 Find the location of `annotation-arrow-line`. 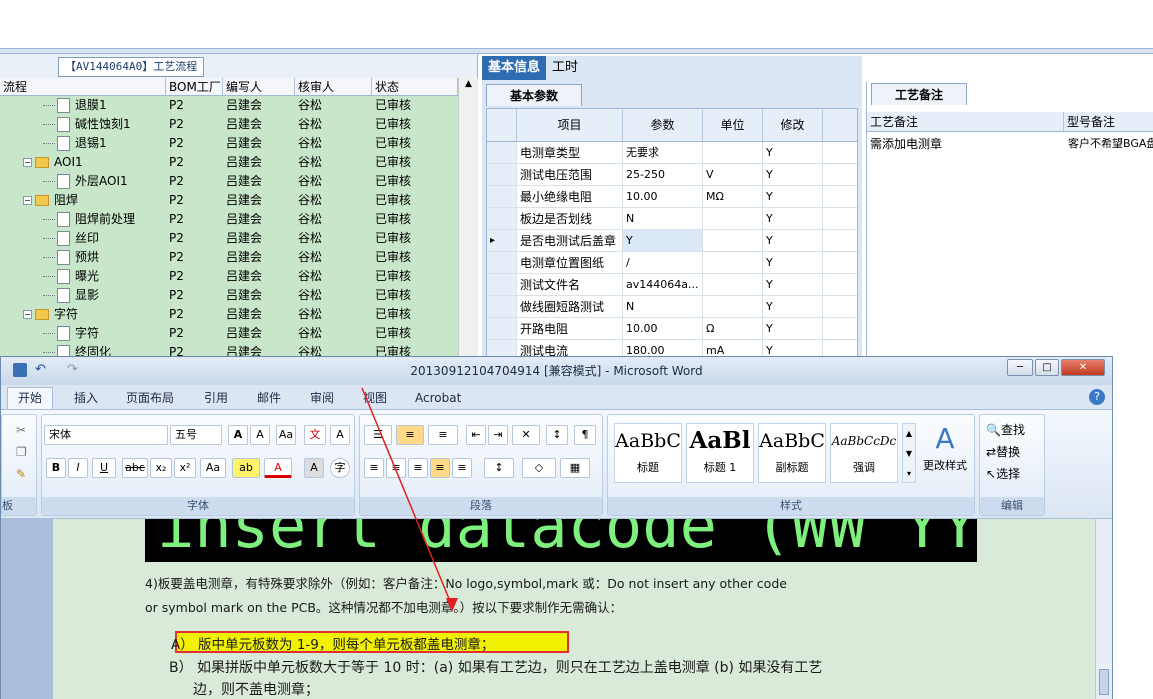

annotation-arrow-line is located at coordinates (407, 497).